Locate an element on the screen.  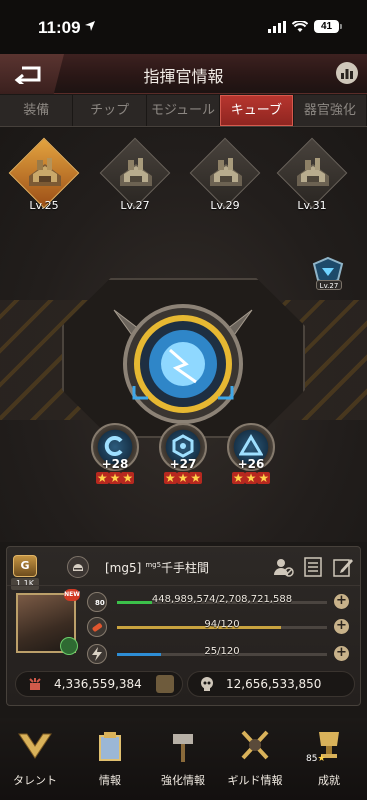
cube-gem-slot: +27 ★ ★ ★ is located at coordinates (183, 455).